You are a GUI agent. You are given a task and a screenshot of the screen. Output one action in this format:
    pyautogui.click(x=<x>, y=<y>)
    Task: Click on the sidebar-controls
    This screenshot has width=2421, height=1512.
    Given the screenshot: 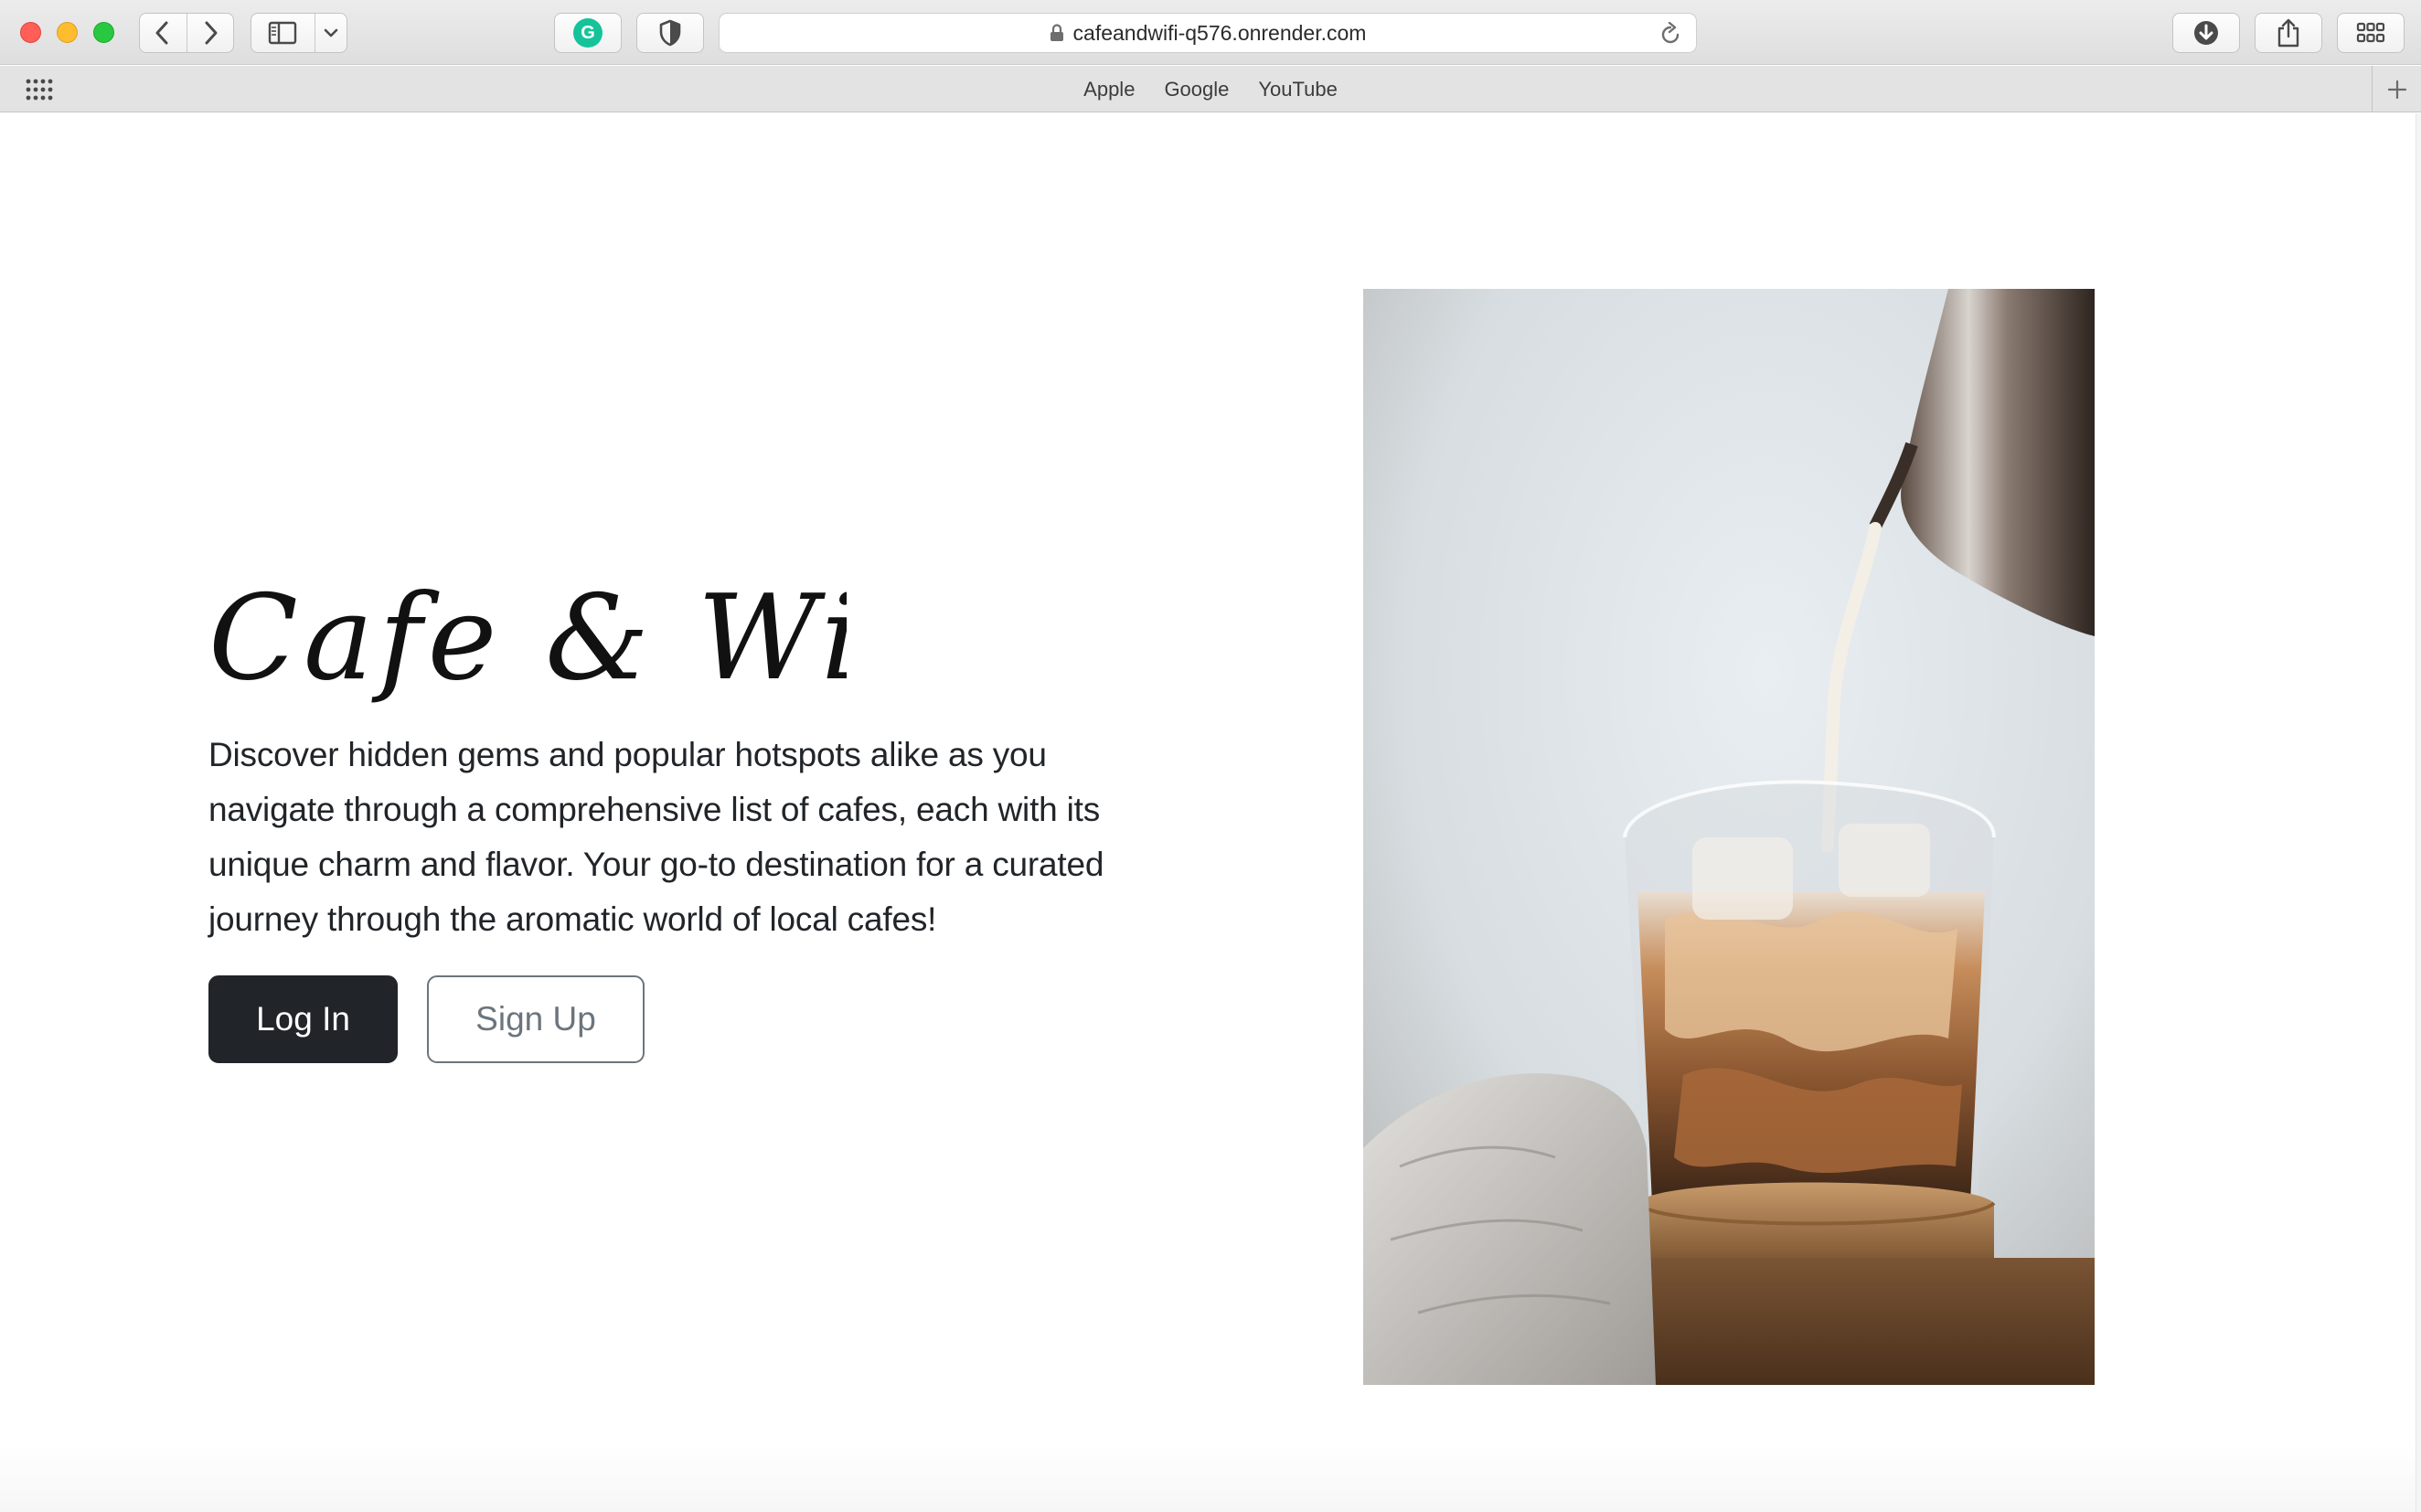 What is the action you would take?
    pyautogui.click(x=299, y=33)
    